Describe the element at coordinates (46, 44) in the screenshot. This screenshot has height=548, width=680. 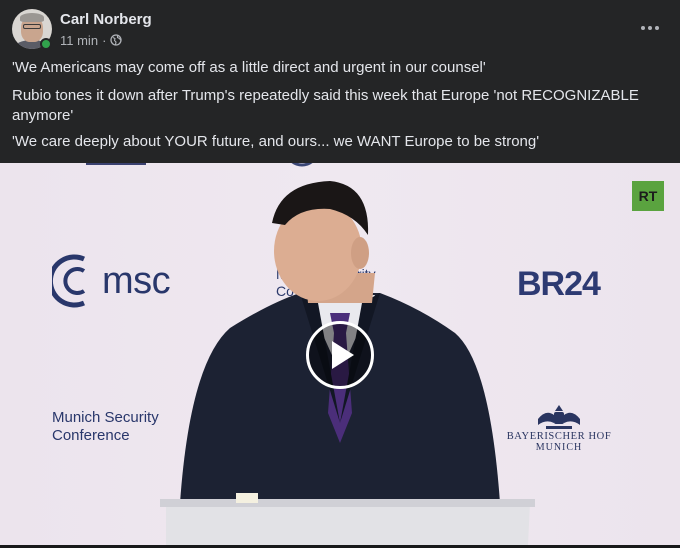
I see `online-status-icon` at that location.